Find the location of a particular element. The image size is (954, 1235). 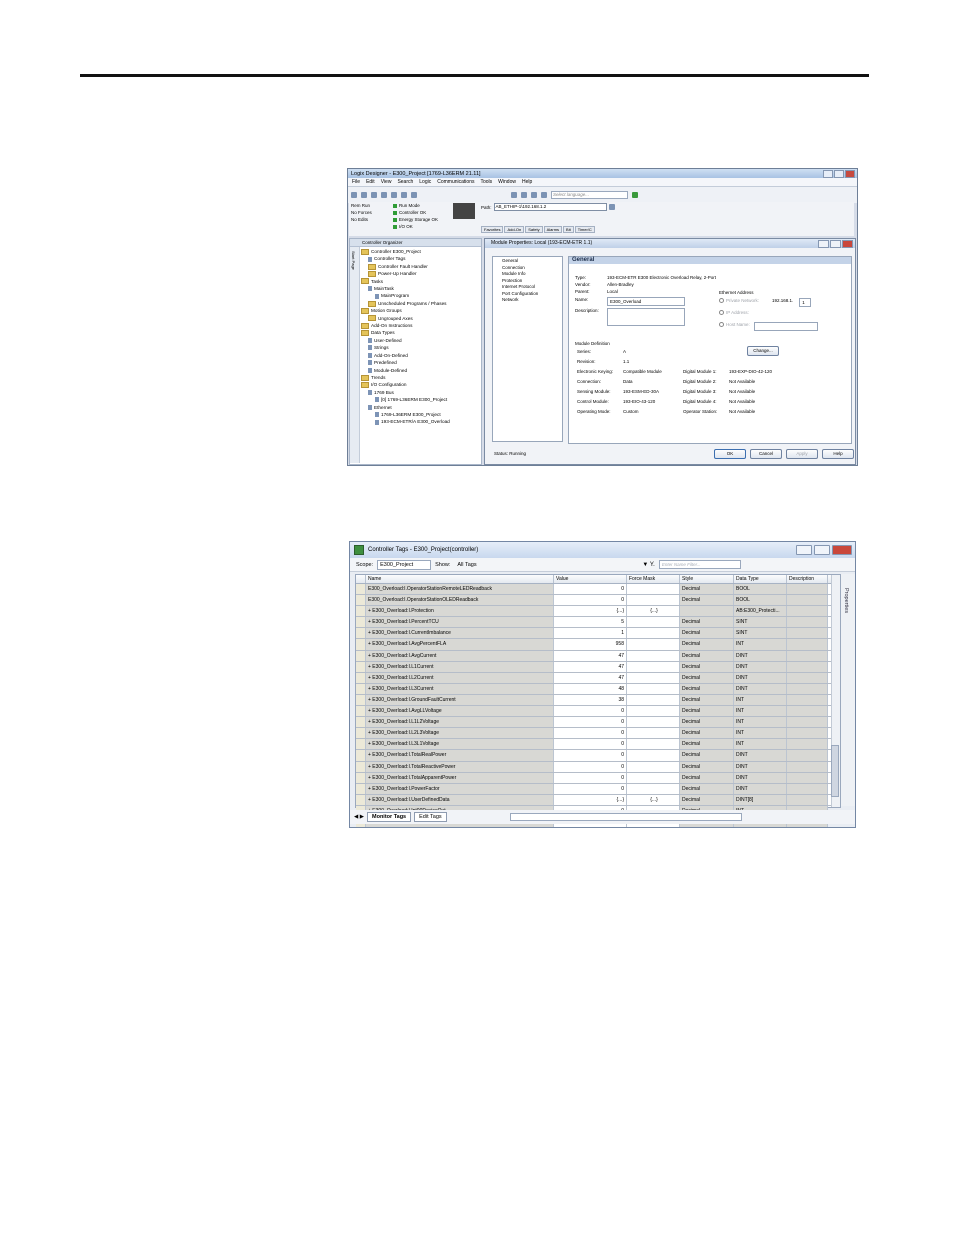

menu-edit: Edit is located at coordinates (370, 182).